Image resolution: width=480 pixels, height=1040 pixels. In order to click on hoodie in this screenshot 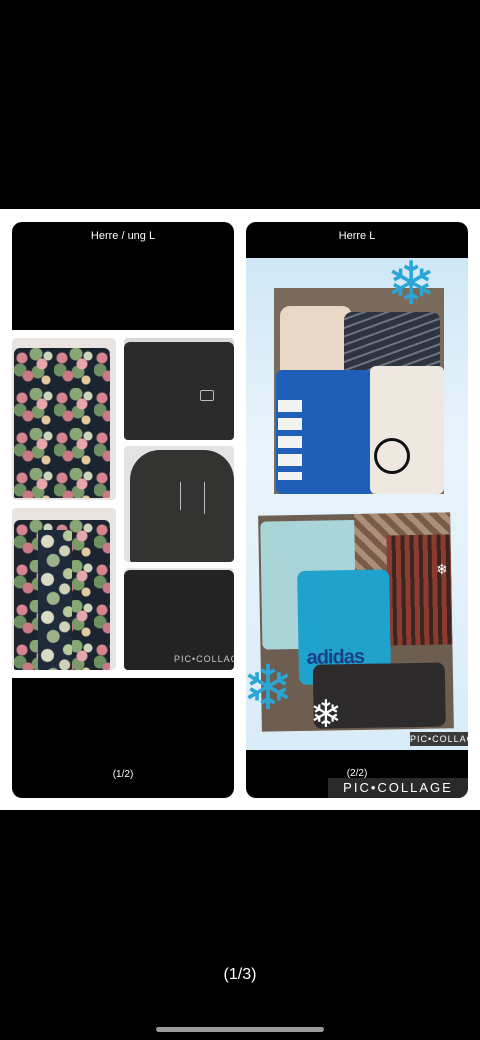, I will do `click(182, 506)`.